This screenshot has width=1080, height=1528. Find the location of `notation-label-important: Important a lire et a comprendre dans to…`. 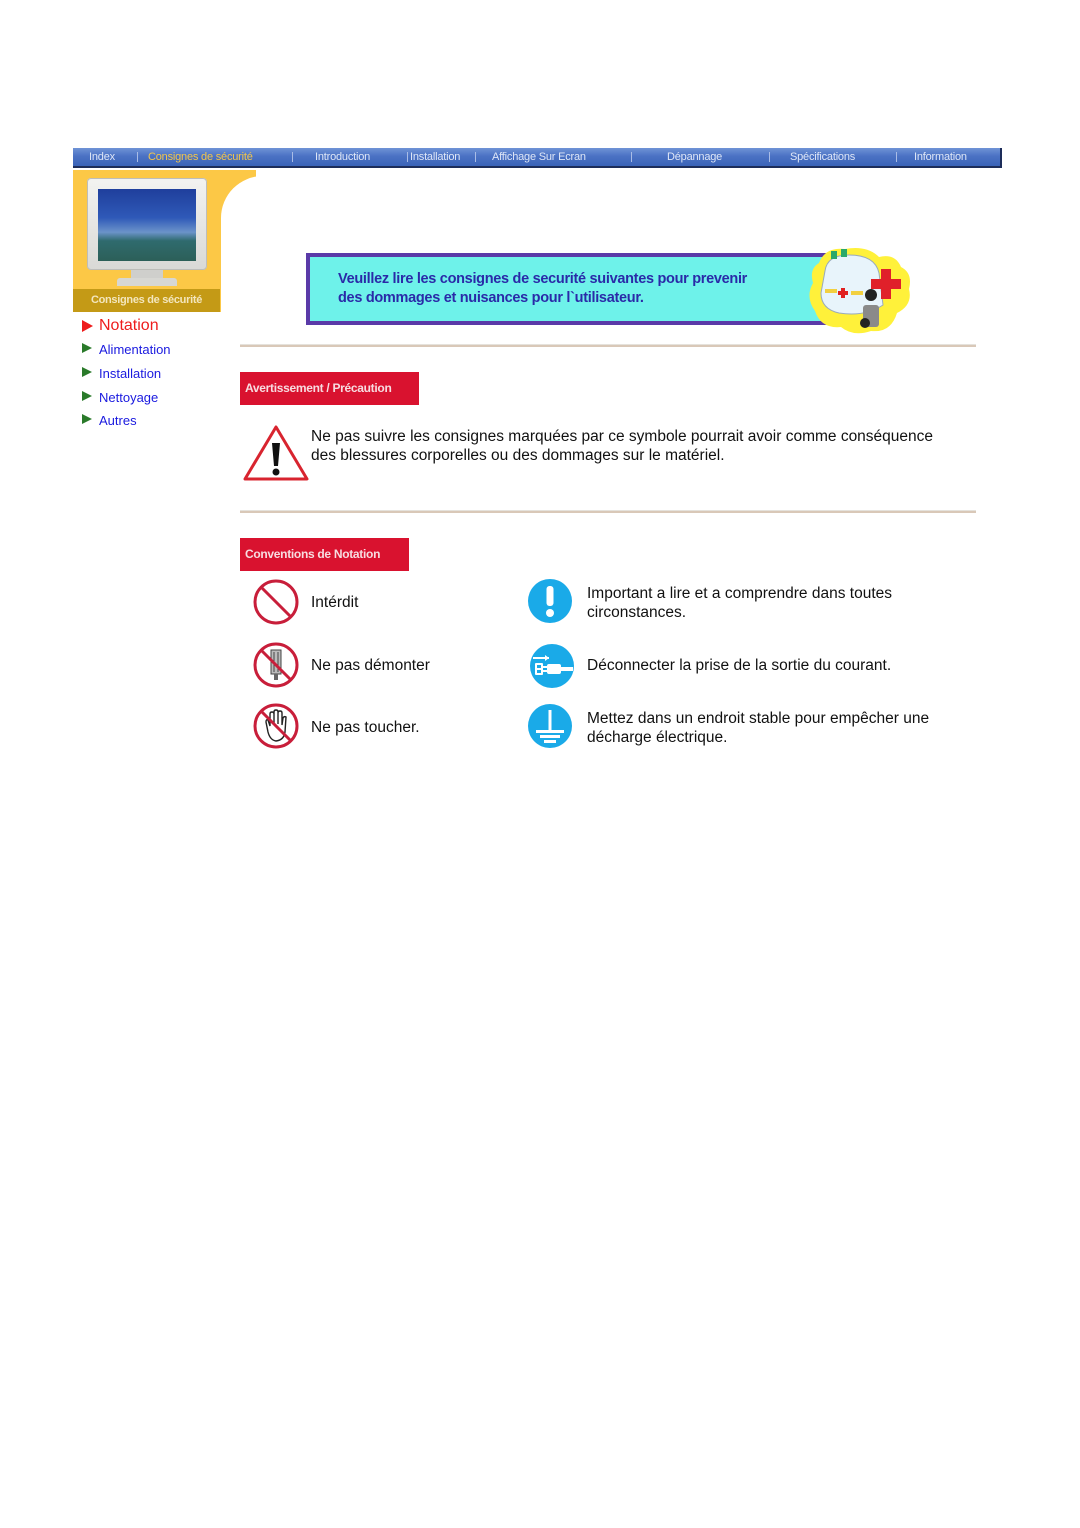

notation-label-important: Important a lire et a comprendre dans to… is located at coordinates (739, 603).